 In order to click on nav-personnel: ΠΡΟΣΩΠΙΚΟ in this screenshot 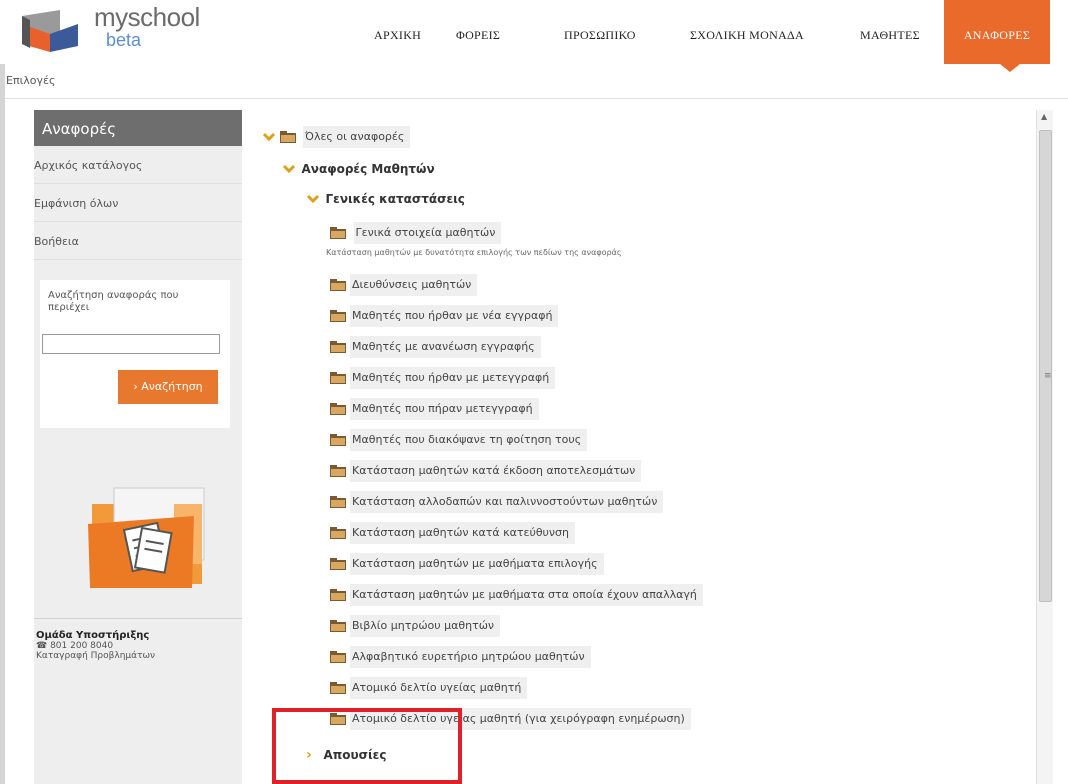, I will do `click(600, 32)`.